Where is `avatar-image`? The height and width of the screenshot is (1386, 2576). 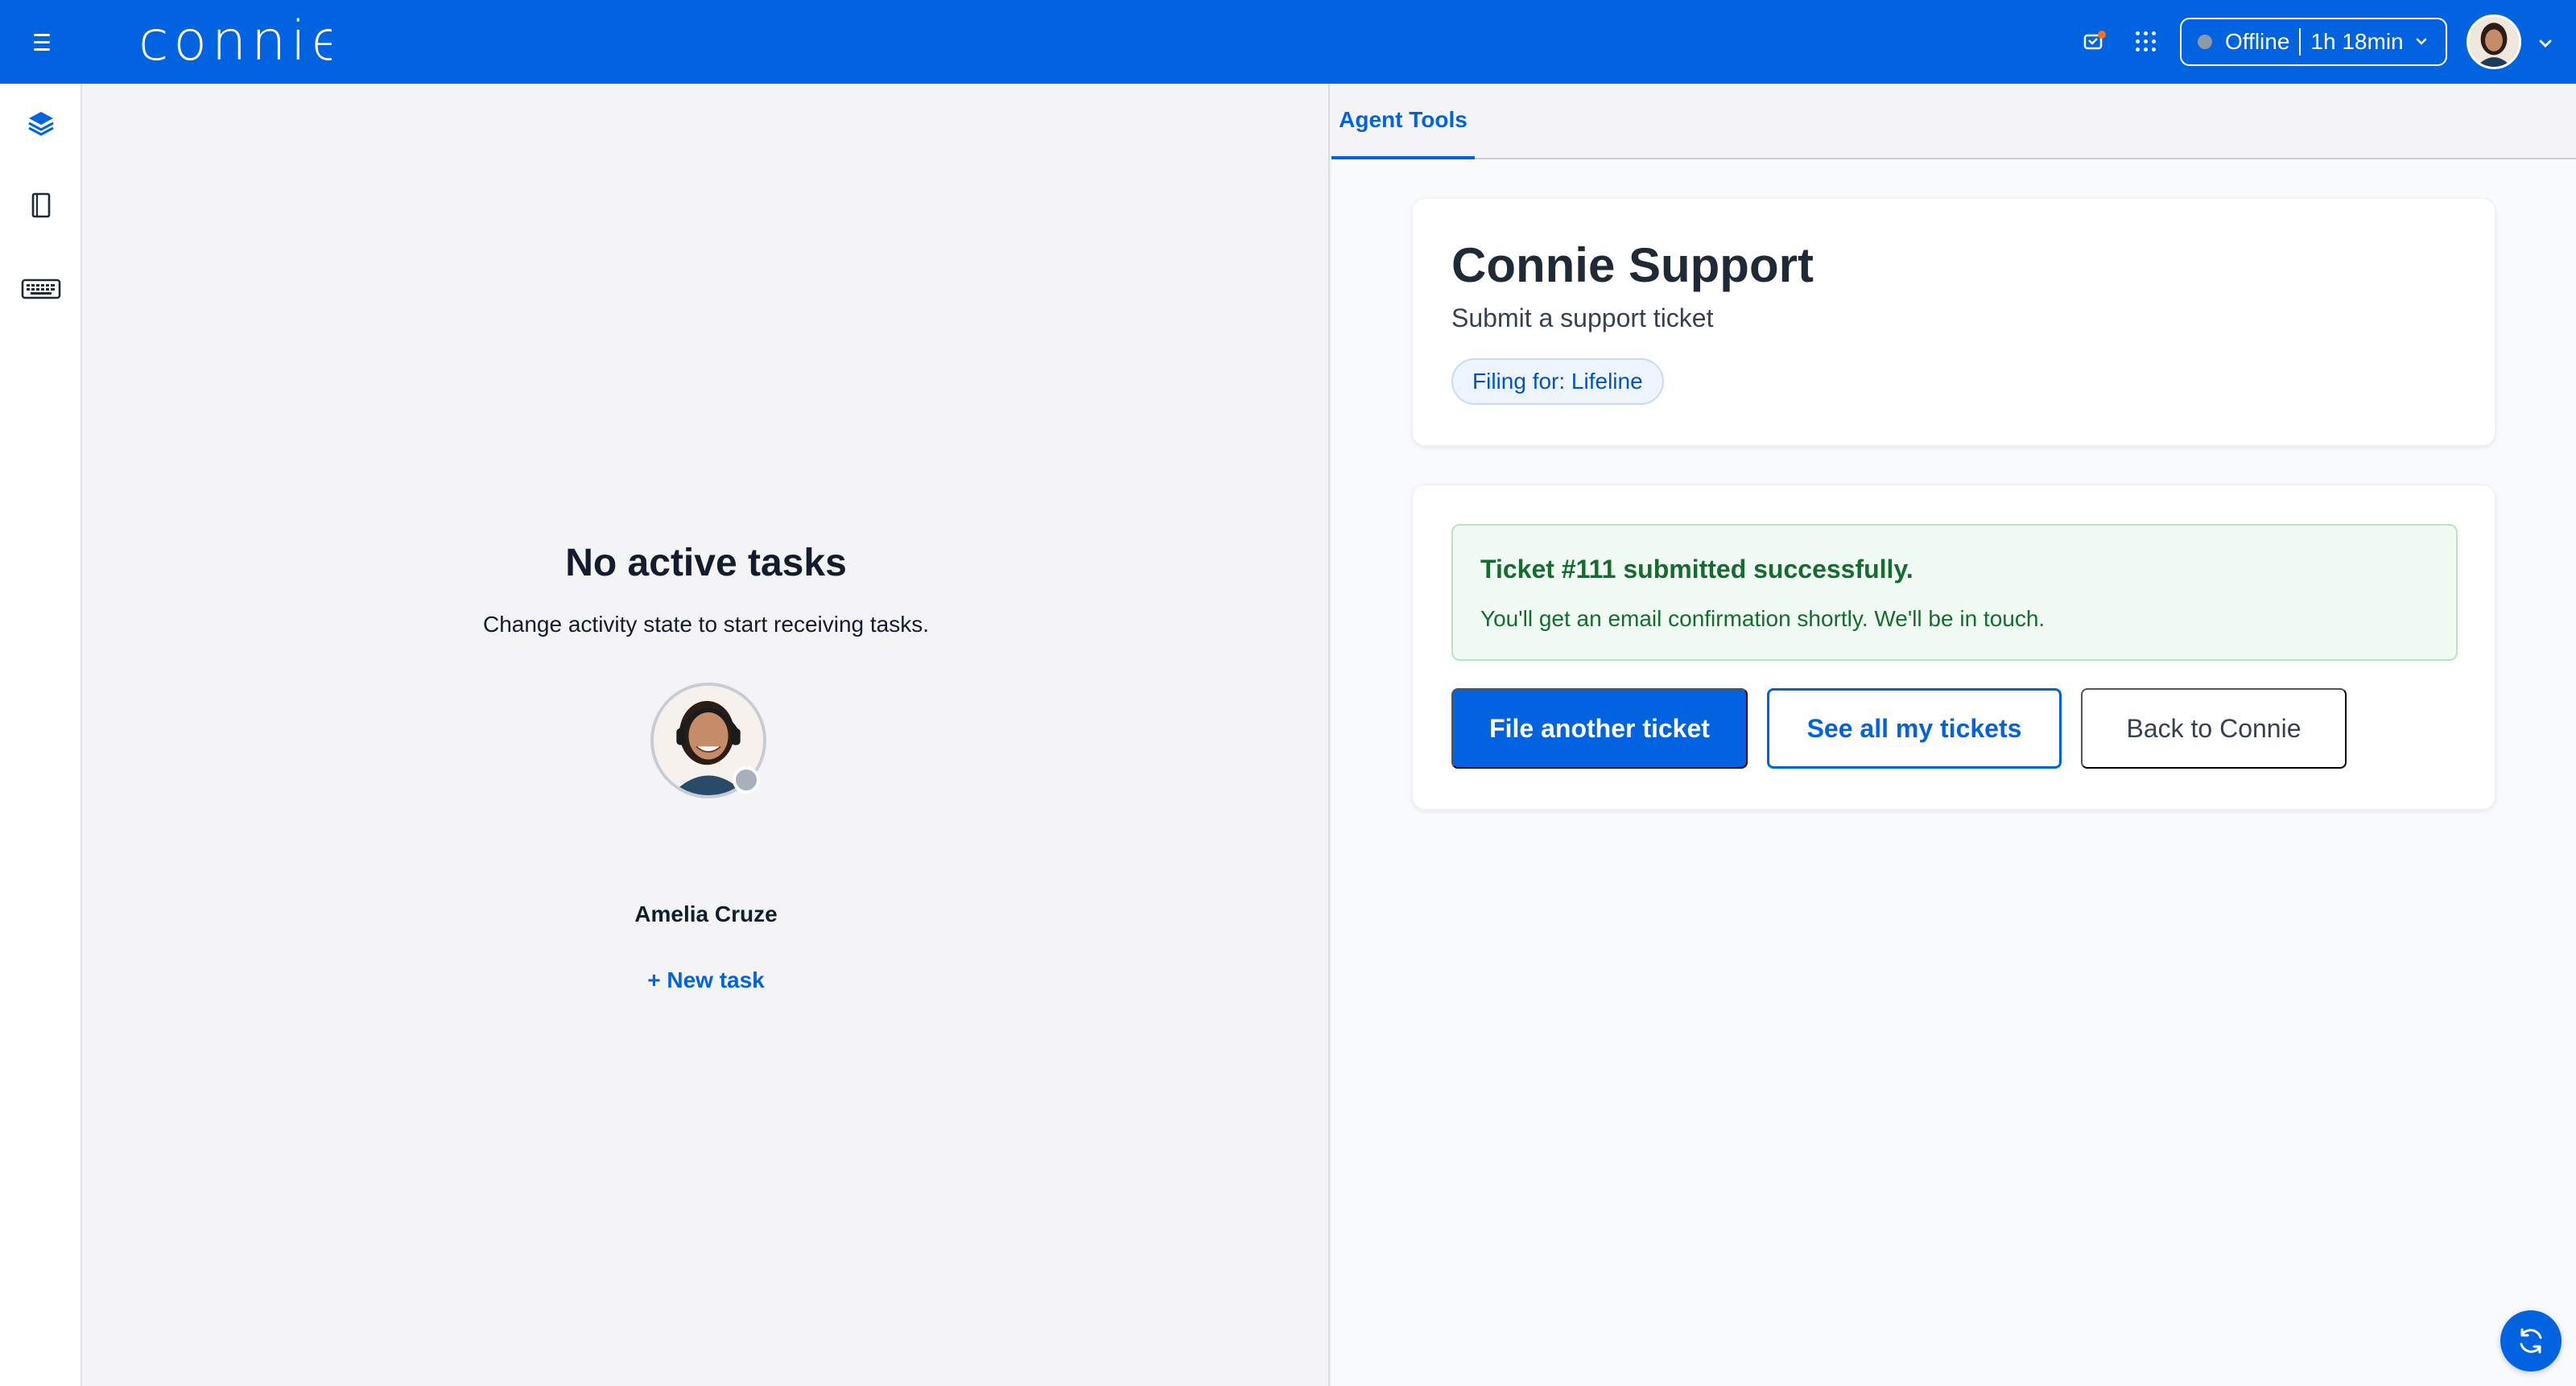
avatar-image is located at coordinates (2494, 42).